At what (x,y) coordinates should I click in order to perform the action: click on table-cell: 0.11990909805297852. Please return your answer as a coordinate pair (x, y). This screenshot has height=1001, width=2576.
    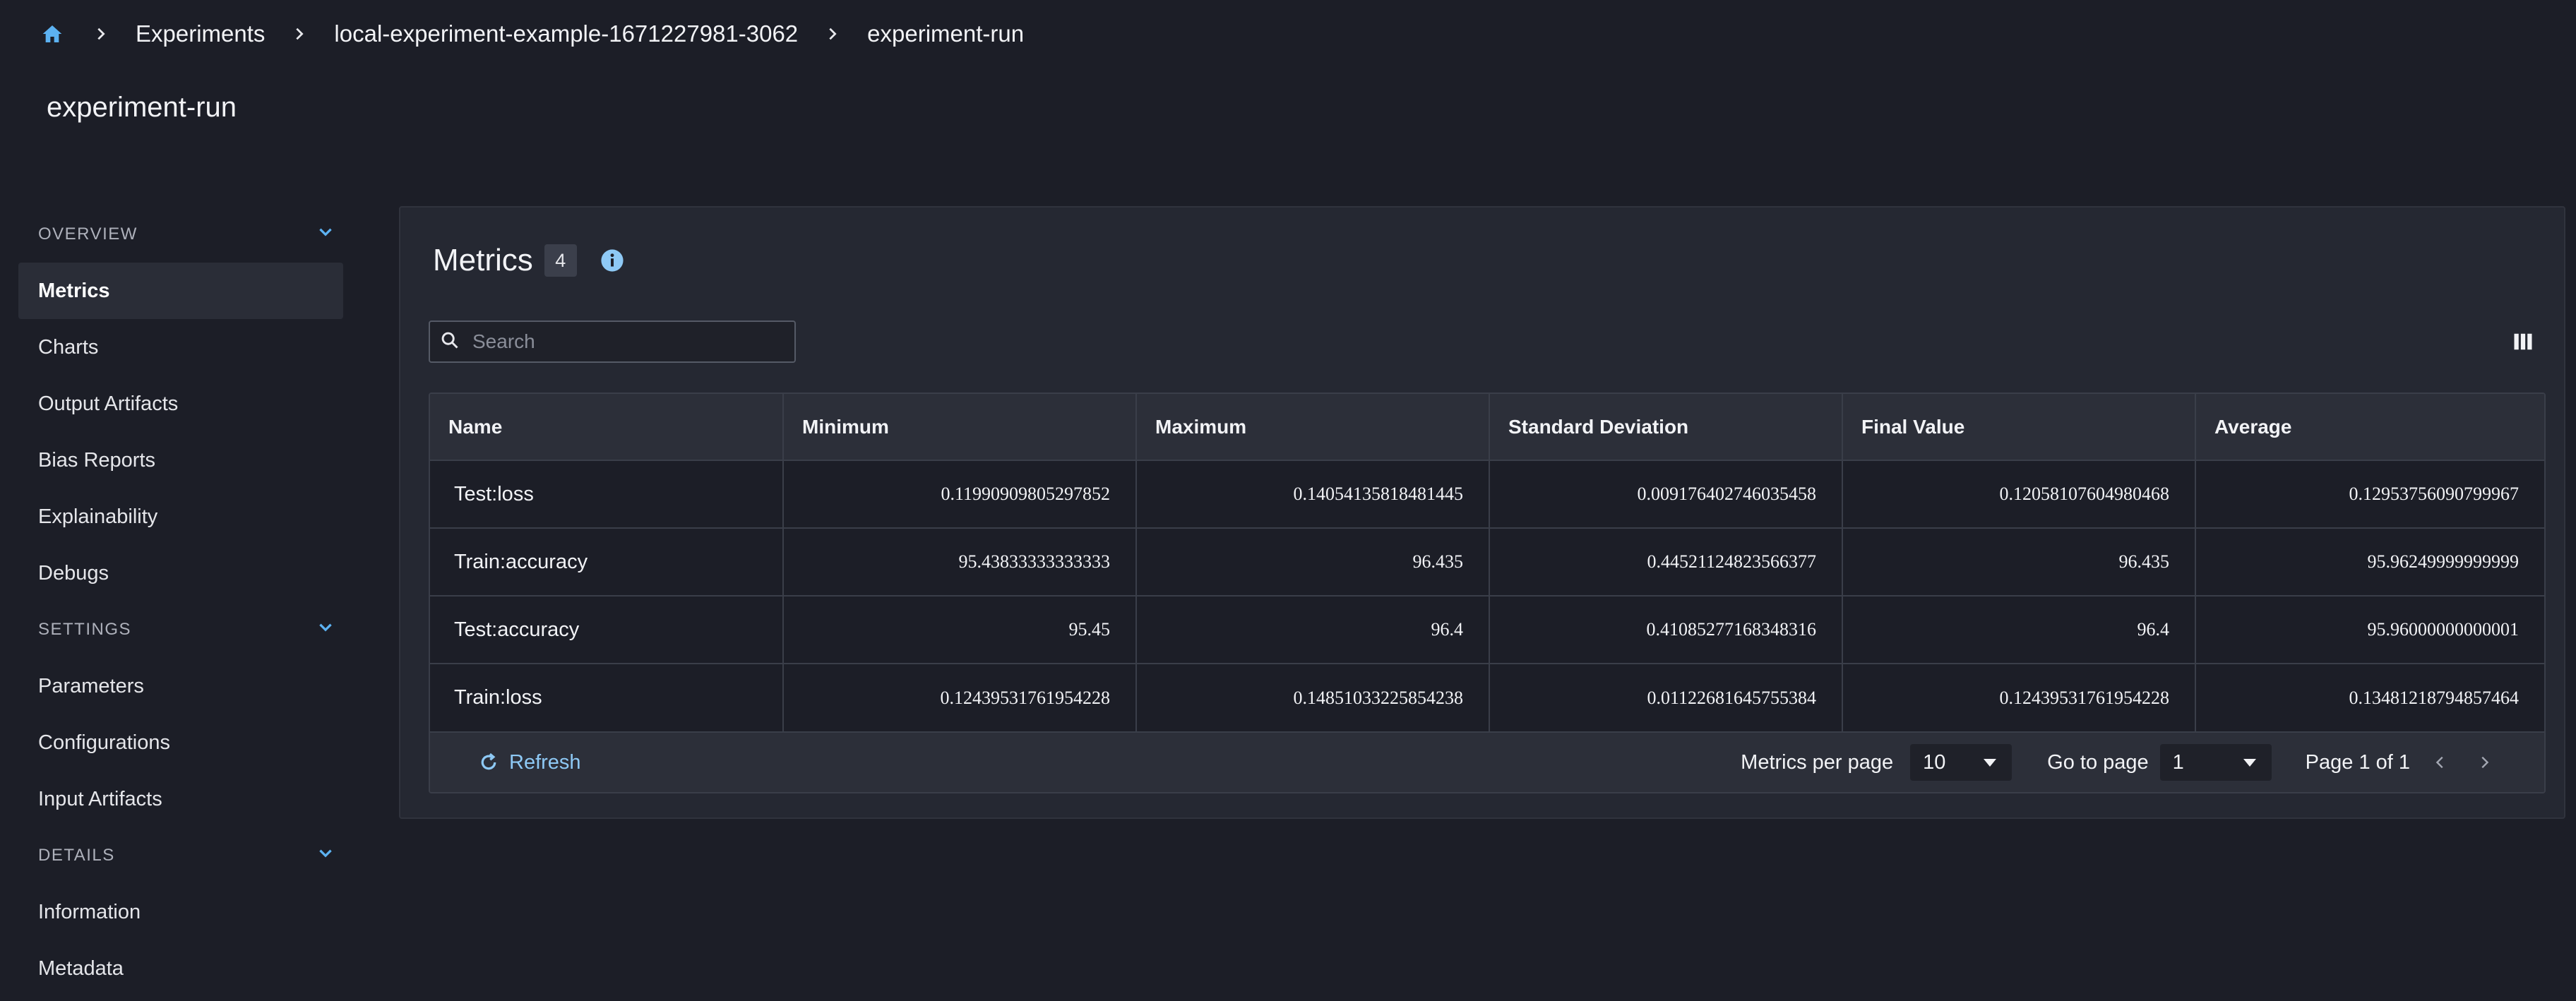
    Looking at the image, I should click on (960, 494).